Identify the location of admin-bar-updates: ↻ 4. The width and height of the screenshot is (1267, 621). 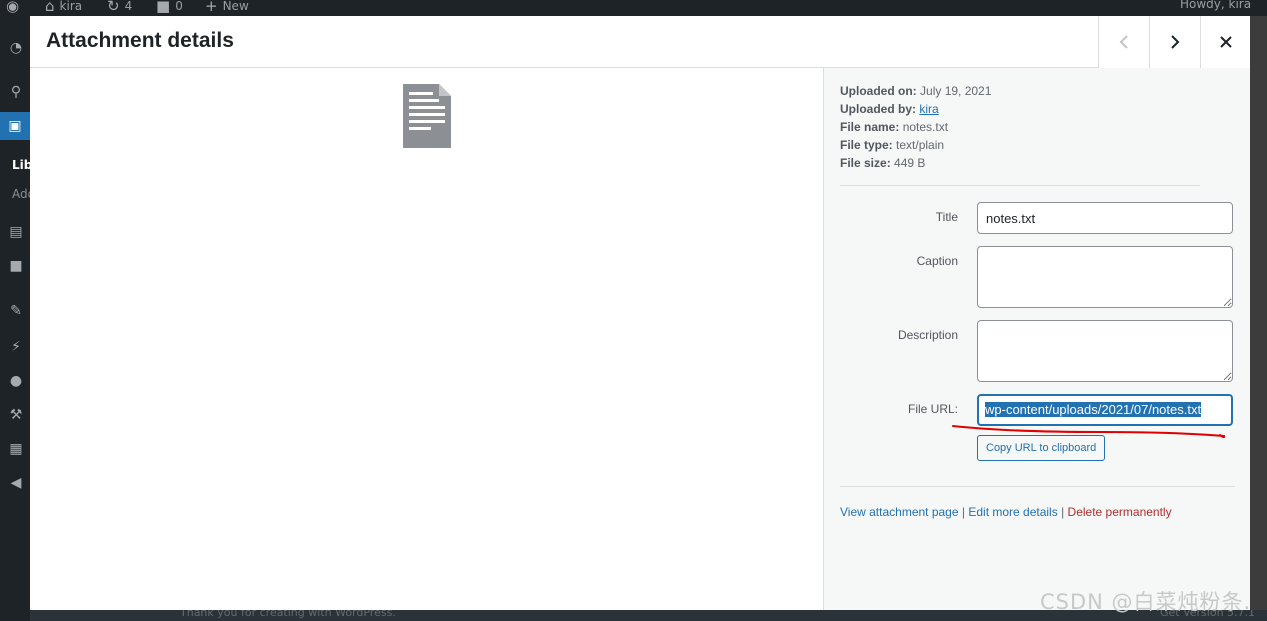
(119, 7).